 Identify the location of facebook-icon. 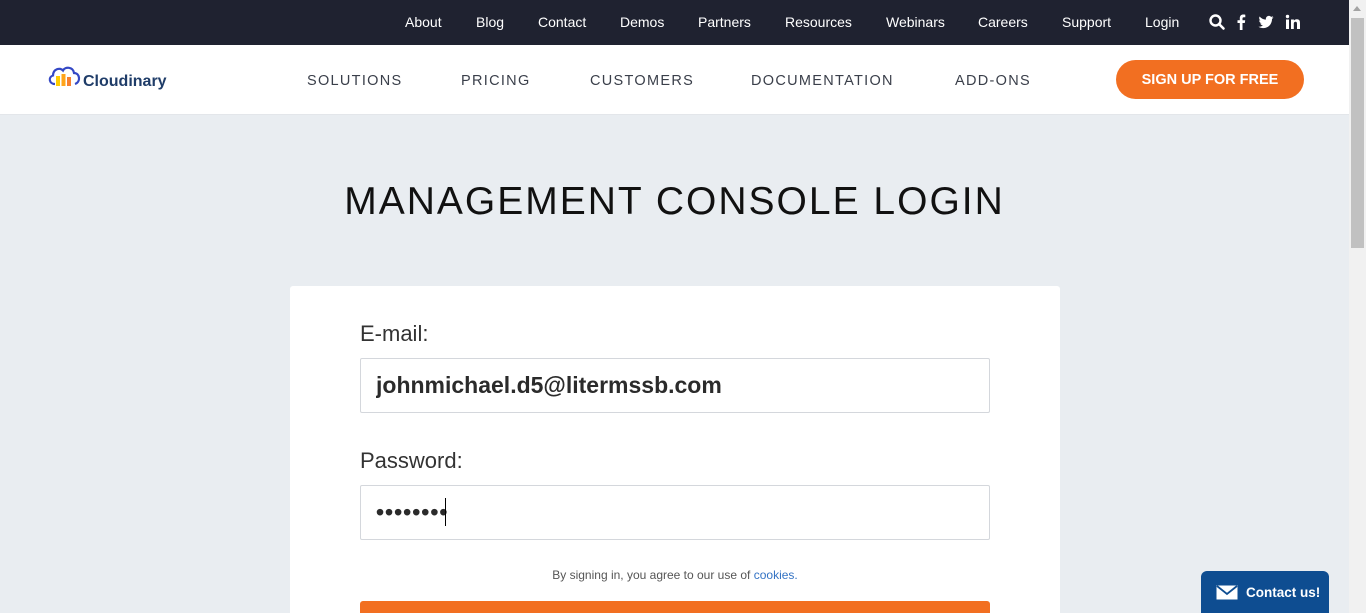
(1243, 22).